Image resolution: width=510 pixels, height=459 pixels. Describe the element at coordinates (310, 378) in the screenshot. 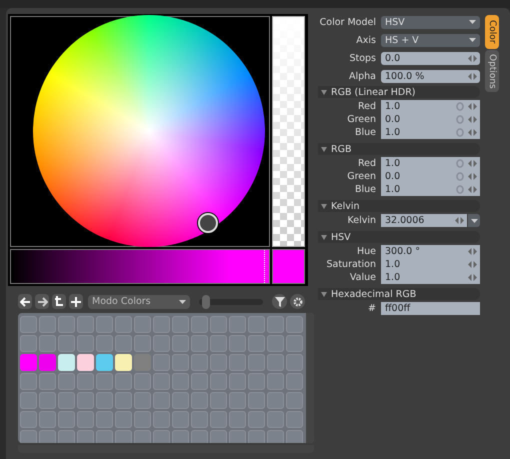

I see `scrollbar` at that location.